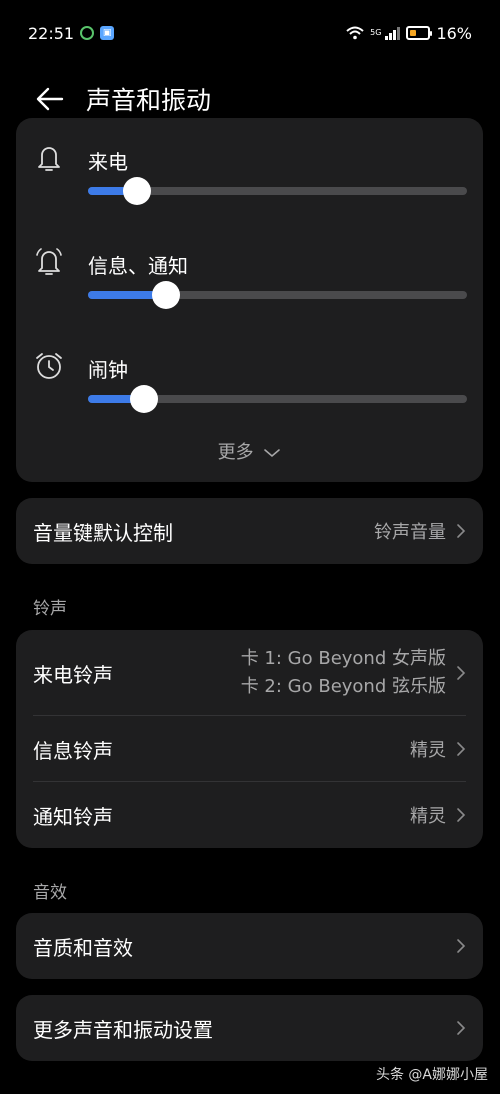 The height and width of the screenshot is (1094, 500). What do you see at coordinates (107, 33) in the screenshot?
I see `app-notification-icon: ▣` at bounding box center [107, 33].